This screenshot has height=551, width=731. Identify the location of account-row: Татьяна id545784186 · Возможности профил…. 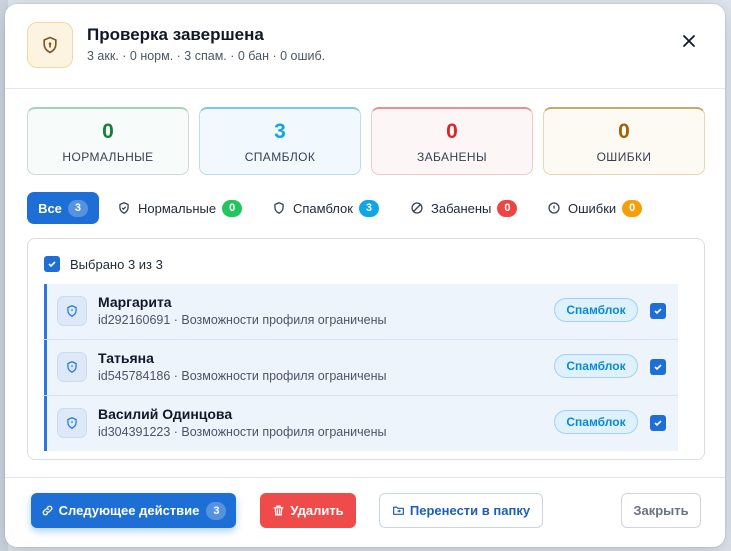
(361, 367).